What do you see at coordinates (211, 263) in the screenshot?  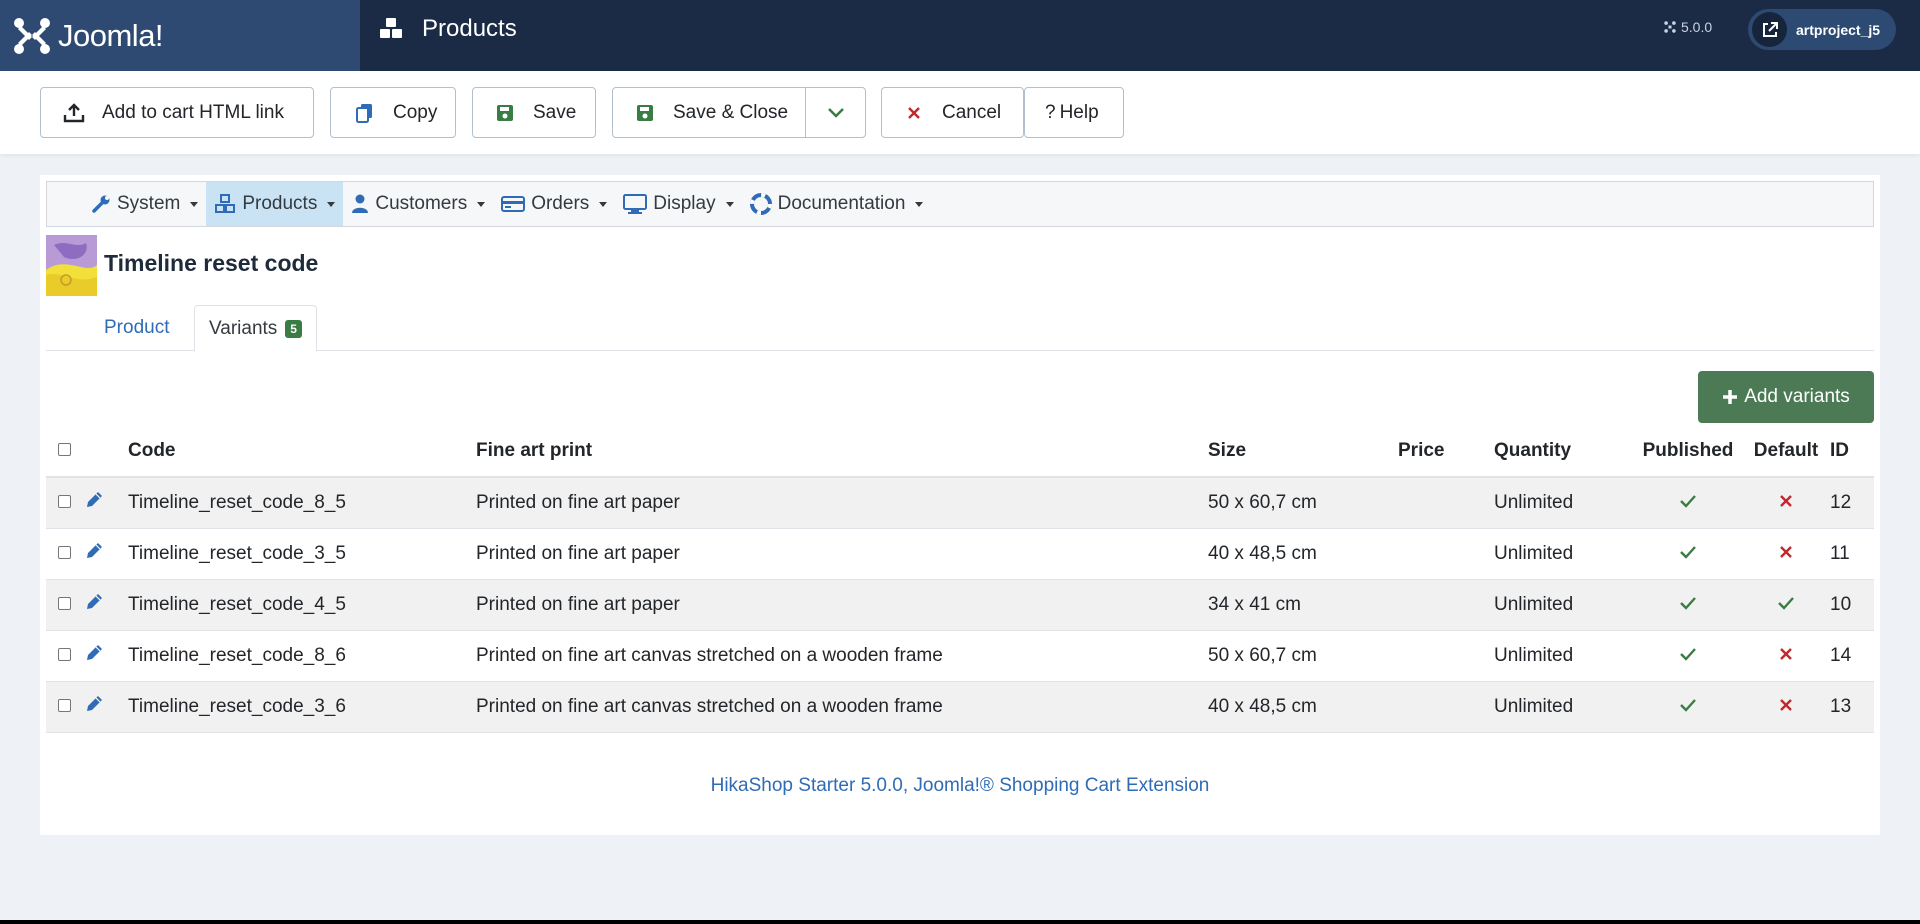 I see `product-title: Timeline reset code` at bounding box center [211, 263].